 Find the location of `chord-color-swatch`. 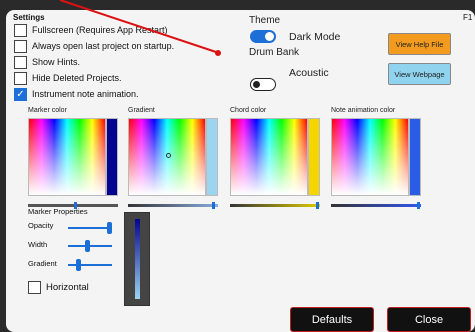

chord-color-swatch is located at coordinates (314, 157).